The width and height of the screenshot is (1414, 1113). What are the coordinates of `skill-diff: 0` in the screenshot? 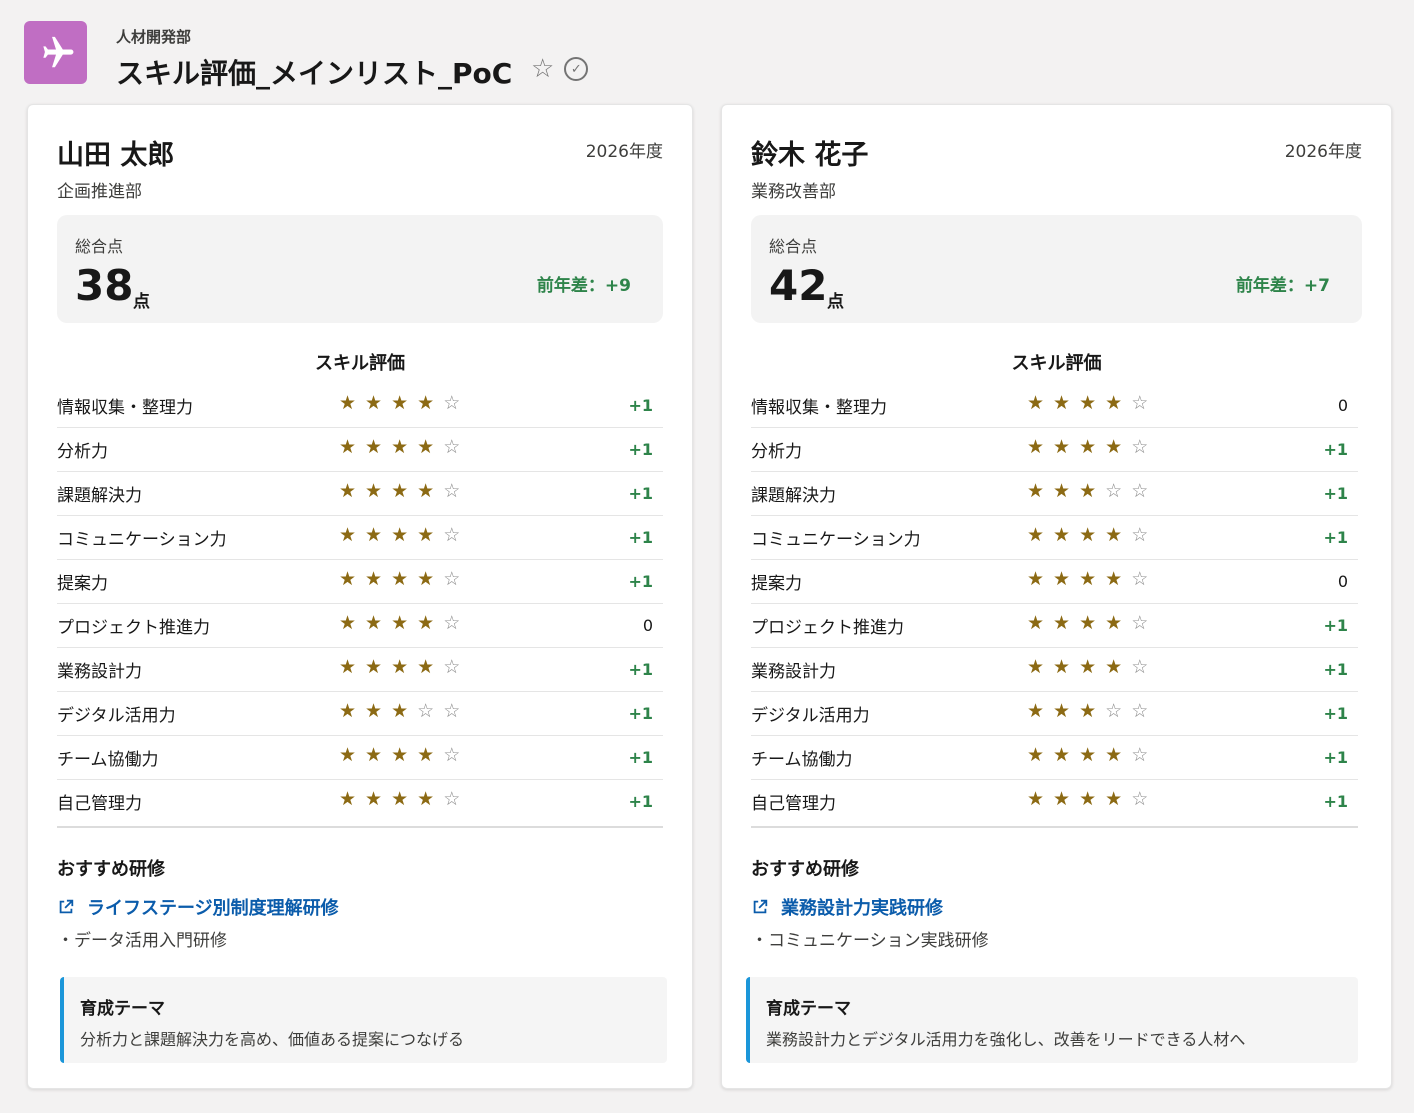 It's located at (1342, 581).